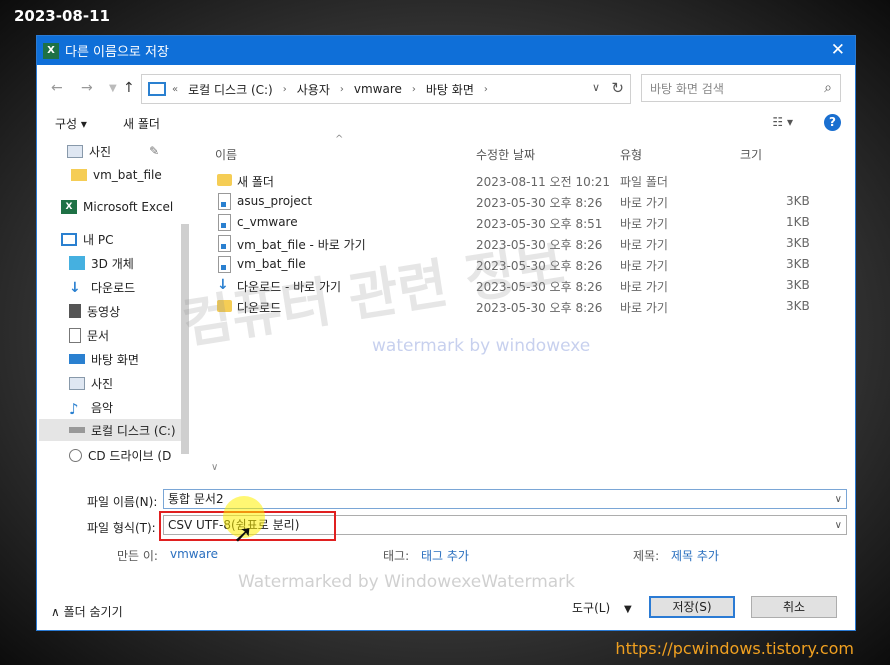  I want to click on command-bar: 구성 ▾ 새 폴더 ☷ ▾ ?, so click(446, 123).